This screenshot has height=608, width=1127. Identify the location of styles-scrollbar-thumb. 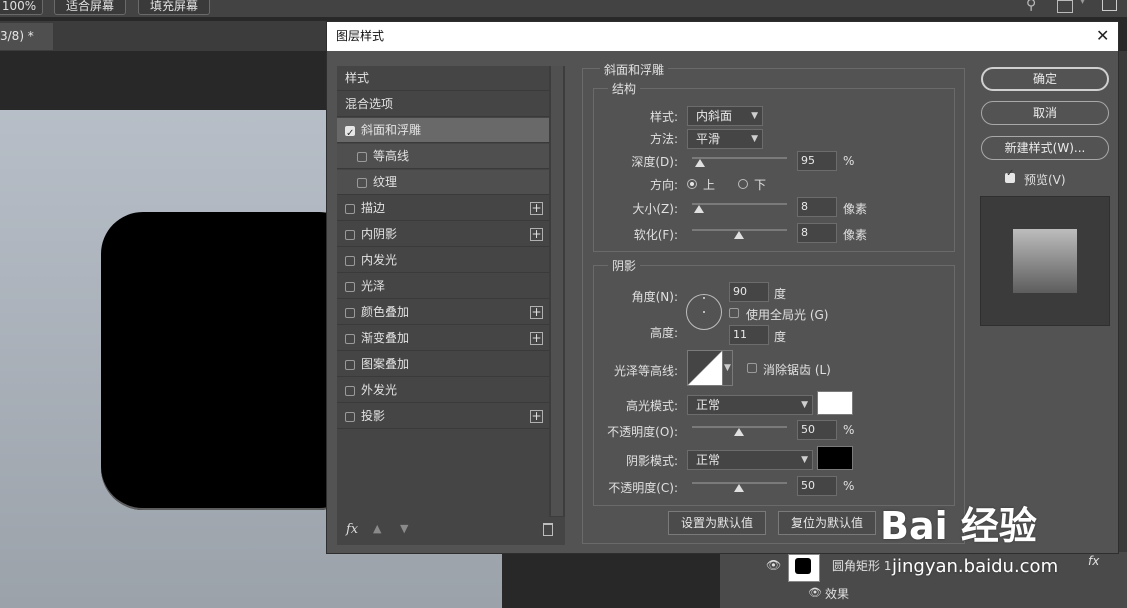
(557, 291).